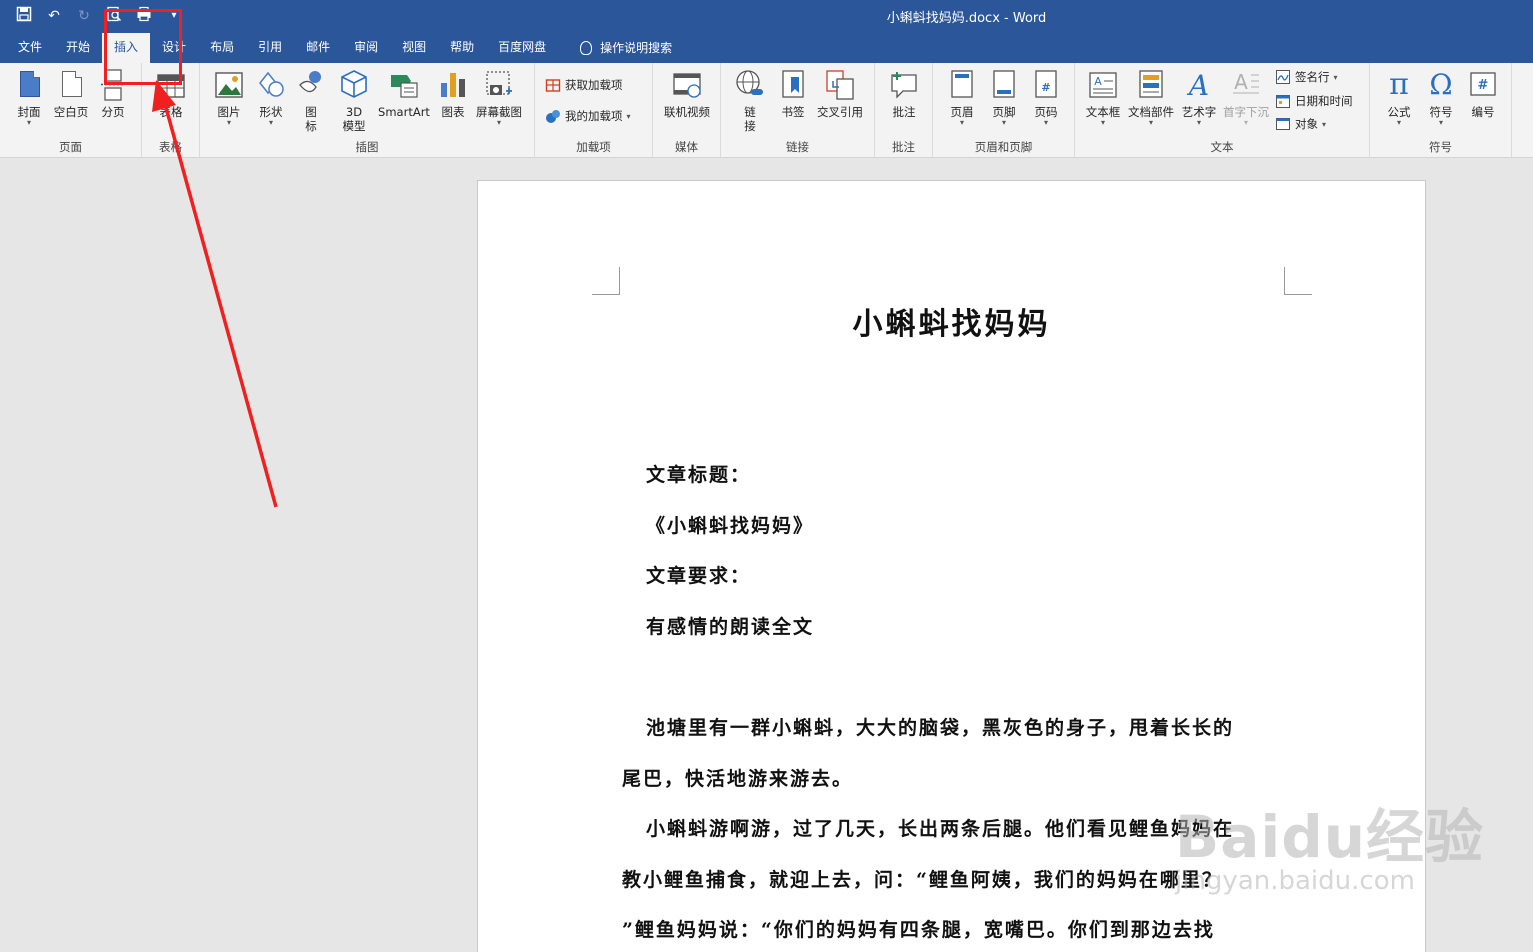 Image resolution: width=1533 pixels, height=952 pixels. I want to click on group-links: 链接 书签 交叉引用 链接, so click(798, 110).